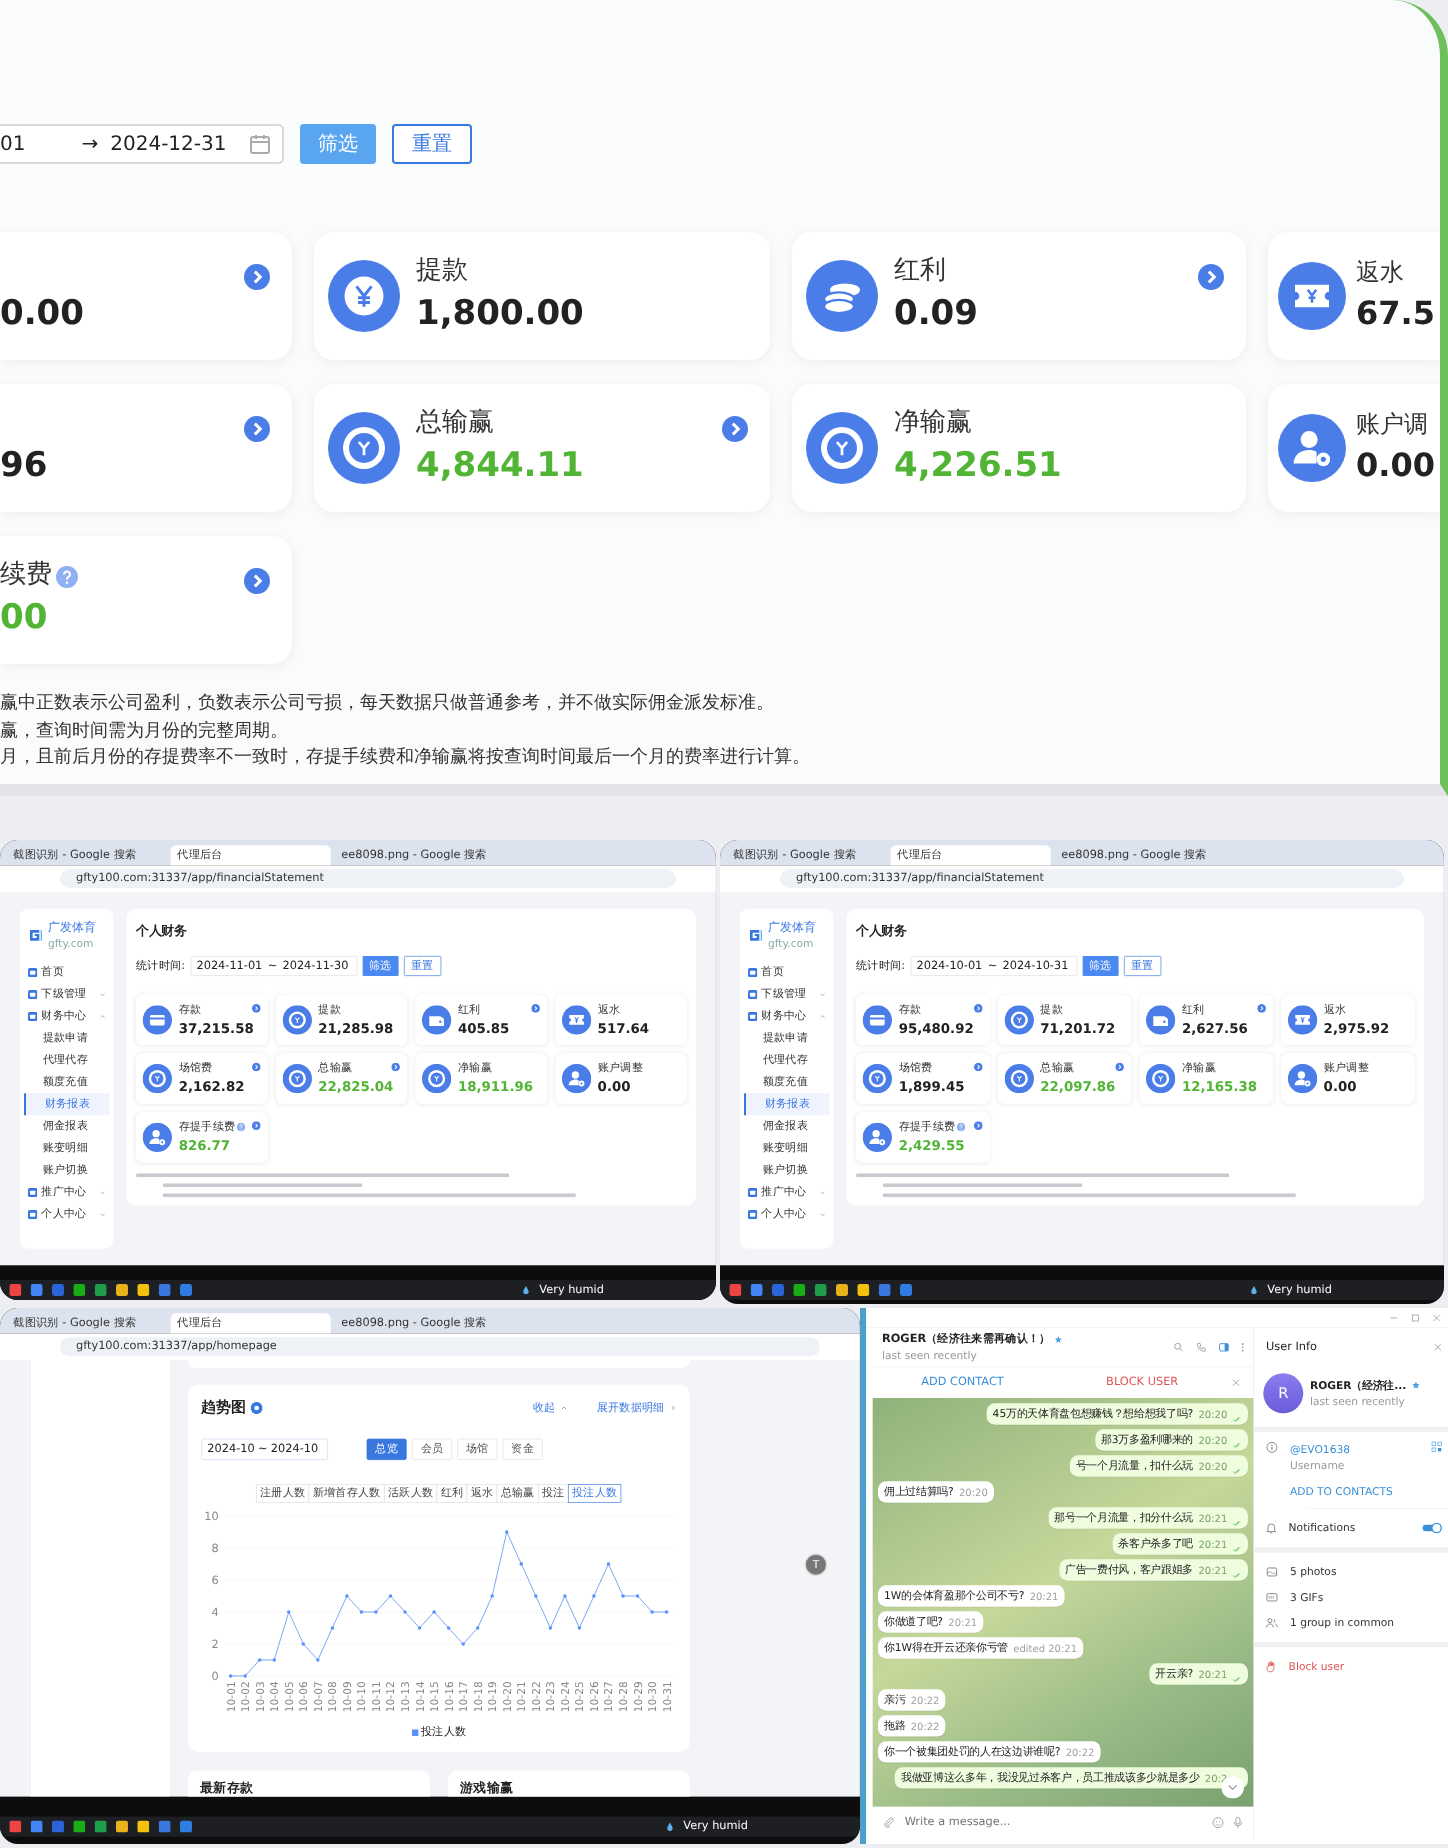 This screenshot has width=1448, height=1848. I want to click on stat-value: 67.5, so click(1395, 314).